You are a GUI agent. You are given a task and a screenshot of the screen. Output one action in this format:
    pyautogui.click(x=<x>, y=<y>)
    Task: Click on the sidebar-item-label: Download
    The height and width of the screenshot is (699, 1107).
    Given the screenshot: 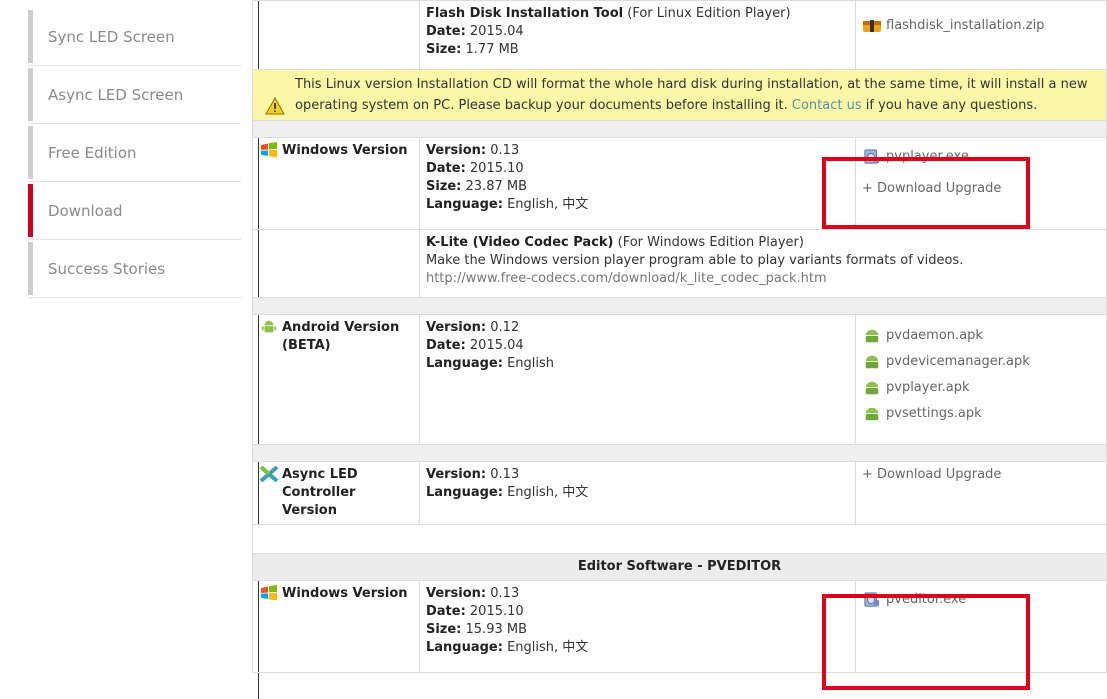 What is the action you would take?
    pyautogui.click(x=85, y=210)
    